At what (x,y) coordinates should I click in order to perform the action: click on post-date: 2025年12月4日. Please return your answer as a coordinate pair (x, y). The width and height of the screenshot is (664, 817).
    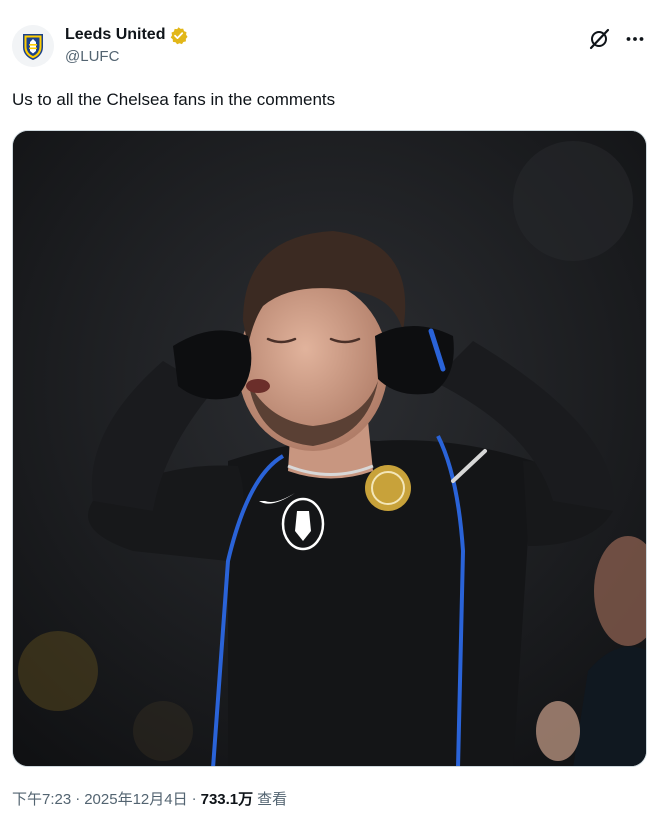
    Looking at the image, I should click on (135, 798).